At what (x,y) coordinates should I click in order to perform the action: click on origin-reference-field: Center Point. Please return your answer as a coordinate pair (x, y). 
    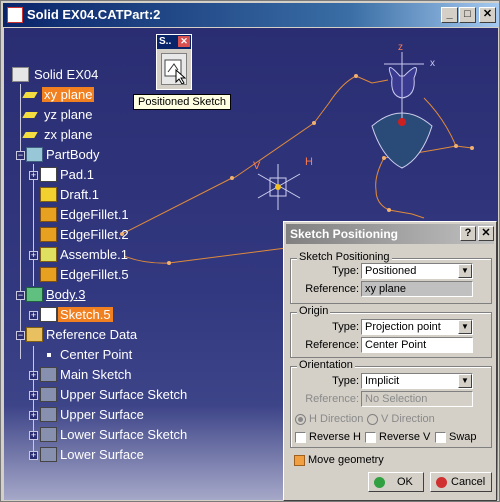
    Looking at the image, I should click on (417, 345).